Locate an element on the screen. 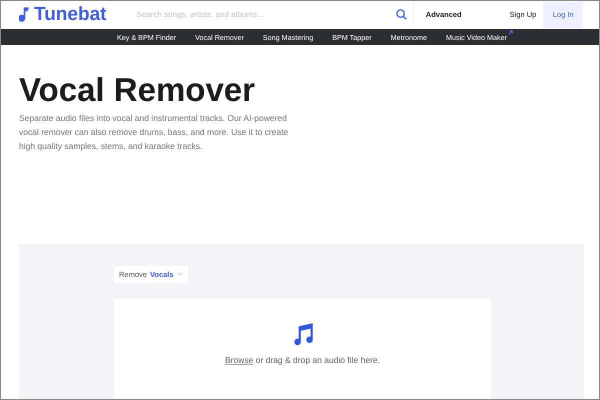  dropzone-text: or drag & drop an audio file here. is located at coordinates (318, 359).